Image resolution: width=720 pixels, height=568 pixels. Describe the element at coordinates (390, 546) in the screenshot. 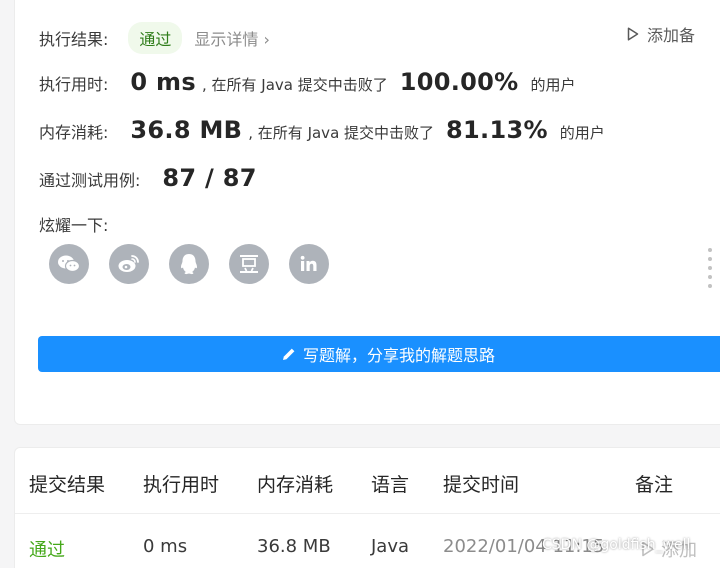

I see `row-language: Java` at that location.